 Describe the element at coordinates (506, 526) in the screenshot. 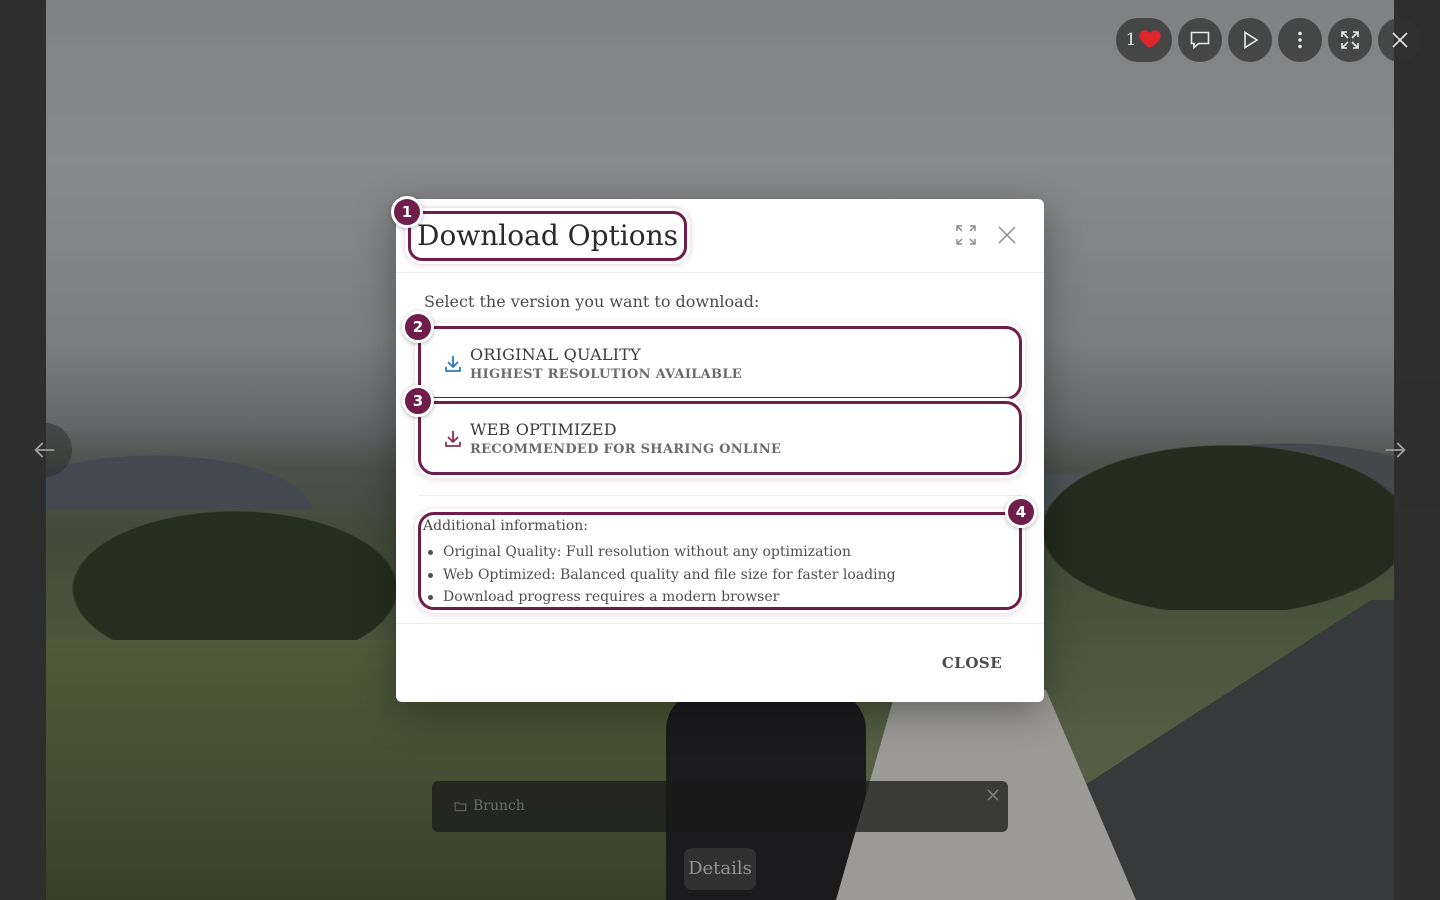

I see `info-title: Additional information:` at that location.